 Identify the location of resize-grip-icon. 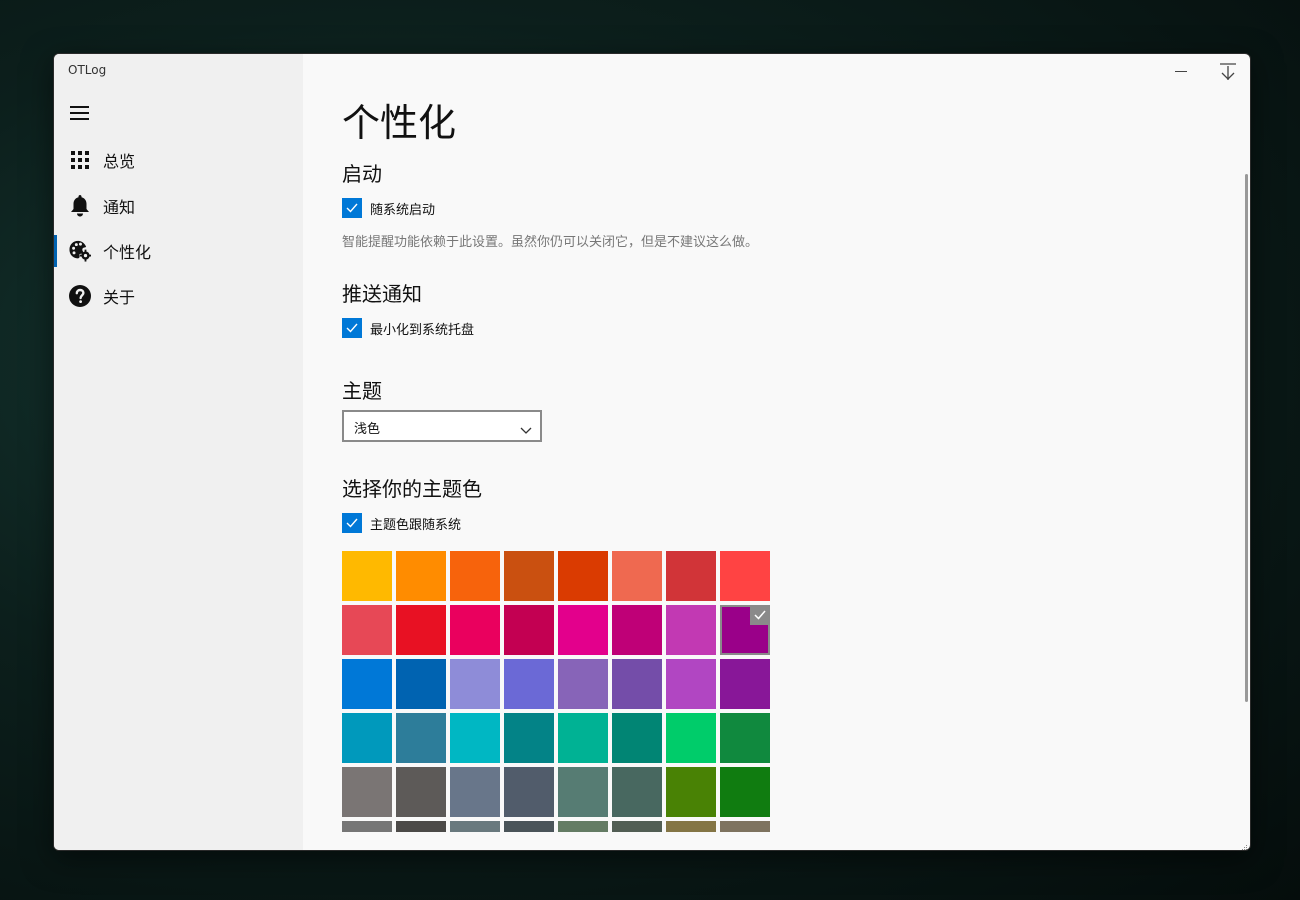
(1243, 844).